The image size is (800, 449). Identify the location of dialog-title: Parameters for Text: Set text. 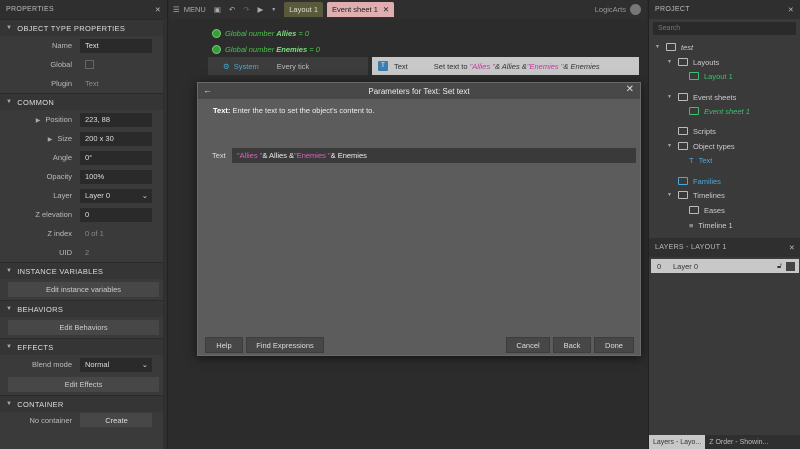
(419, 91).